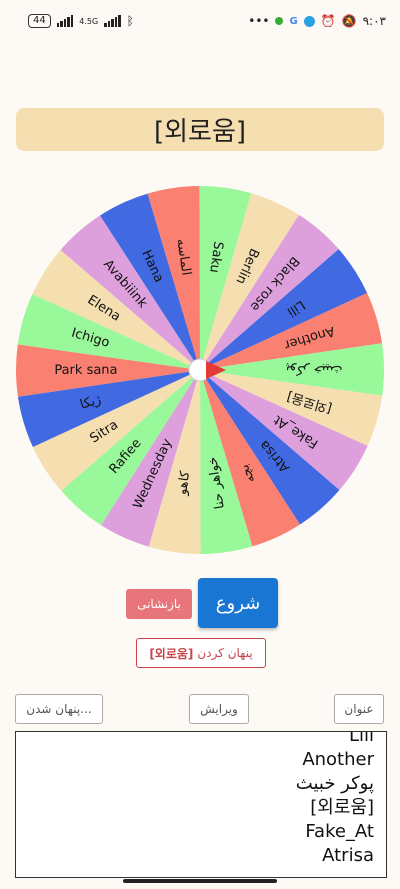 The image size is (400, 889). What do you see at coordinates (313, 369) in the screenshot?
I see `wheel-segment-label: پوکر خبیث` at bounding box center [313, 369].